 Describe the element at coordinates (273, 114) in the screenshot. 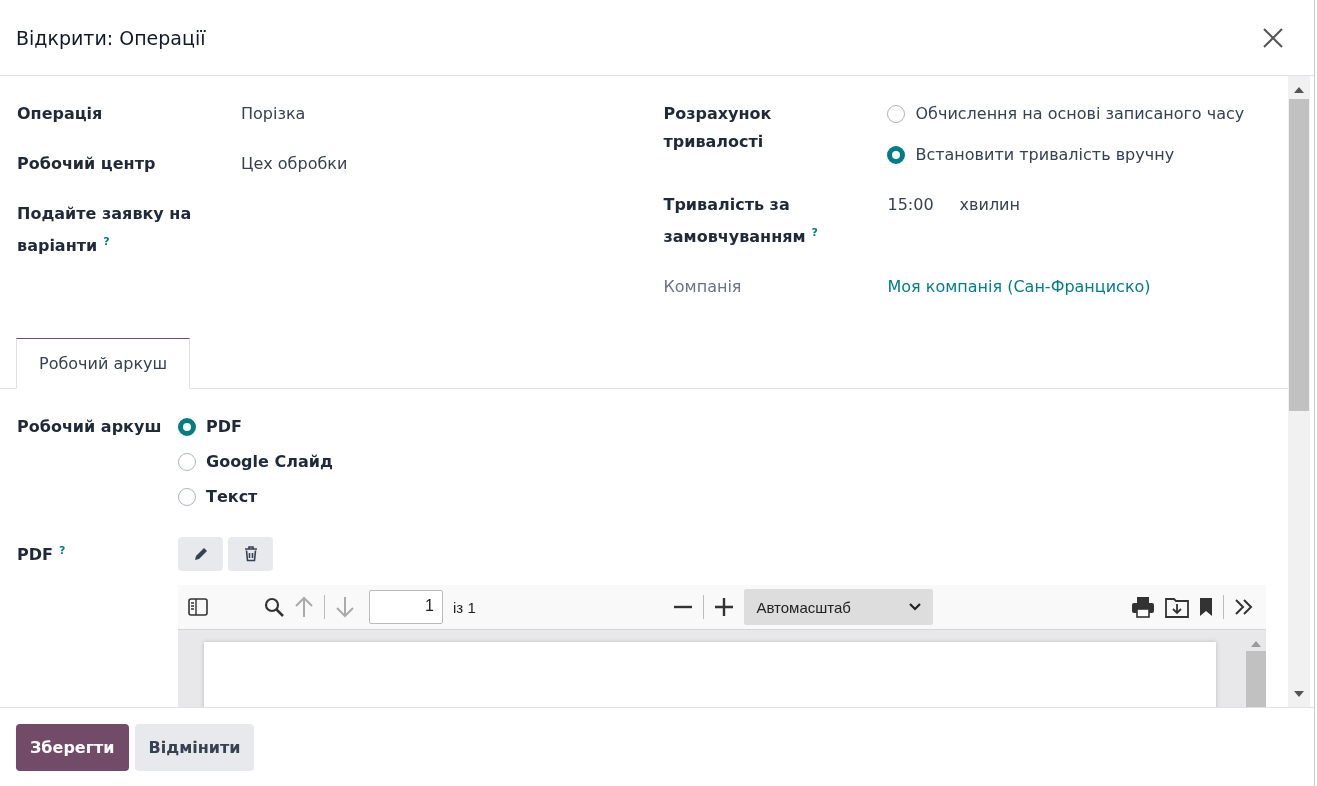

I see `field-value: Порізка` at that location.